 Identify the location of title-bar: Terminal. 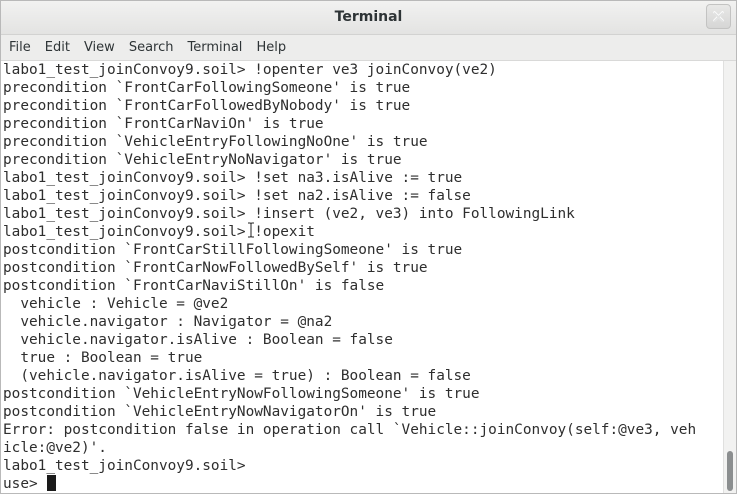
(368, 18).